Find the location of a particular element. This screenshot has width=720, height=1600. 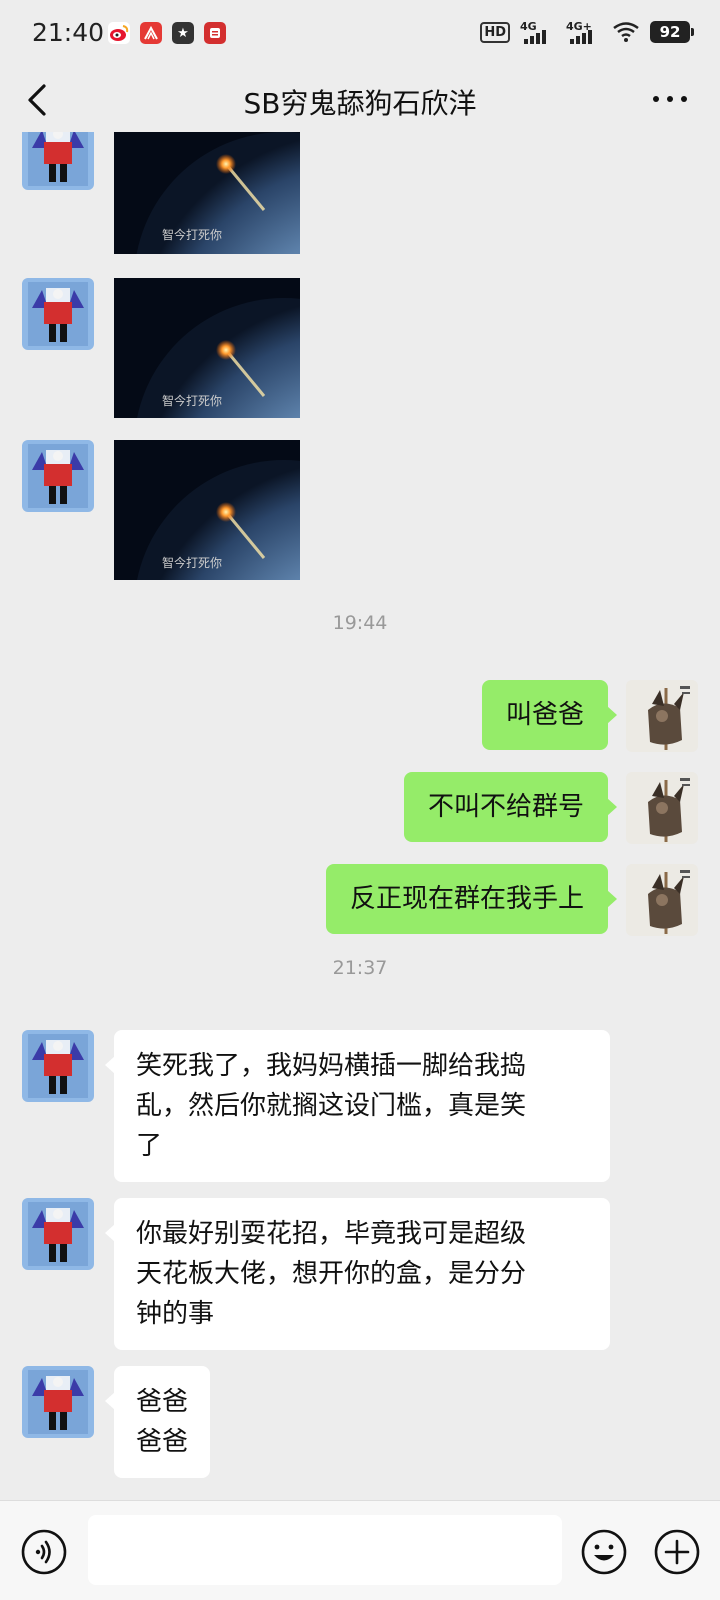

battery-icon: 92 is located at coordinates (672, 32).